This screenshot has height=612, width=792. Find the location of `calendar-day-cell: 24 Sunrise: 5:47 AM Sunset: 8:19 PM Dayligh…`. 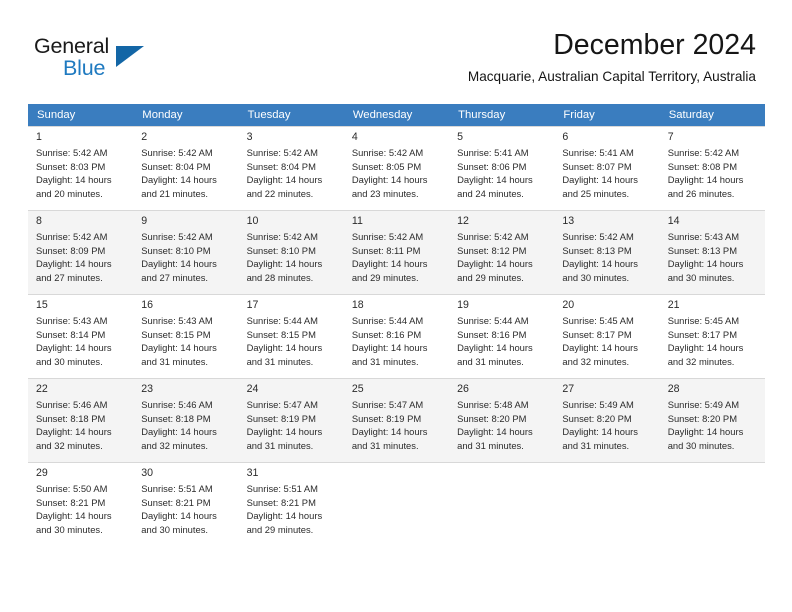

calendar-day-cell: 24 Sunrise: 5:47 AM Sunset: 8:19 PM Dayligh… is located at coordinates (291, 420).